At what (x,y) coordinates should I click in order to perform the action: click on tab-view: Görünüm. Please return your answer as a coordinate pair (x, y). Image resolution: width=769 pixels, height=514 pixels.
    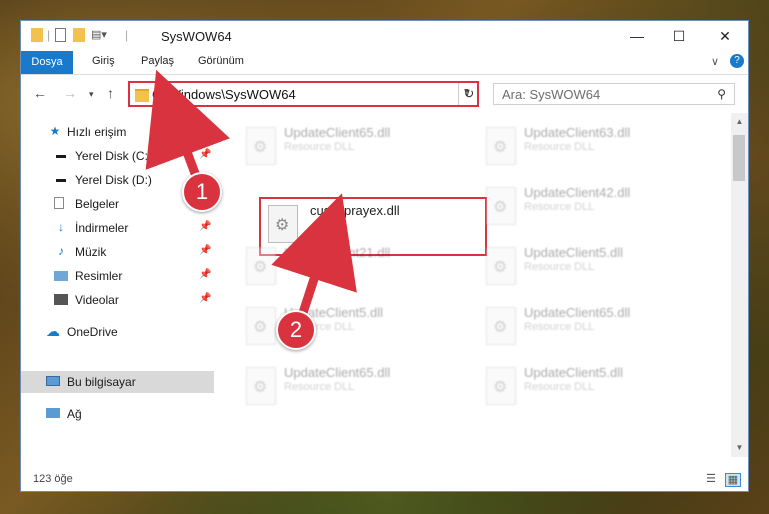
    Looking at the image, I should click on (221, 61).